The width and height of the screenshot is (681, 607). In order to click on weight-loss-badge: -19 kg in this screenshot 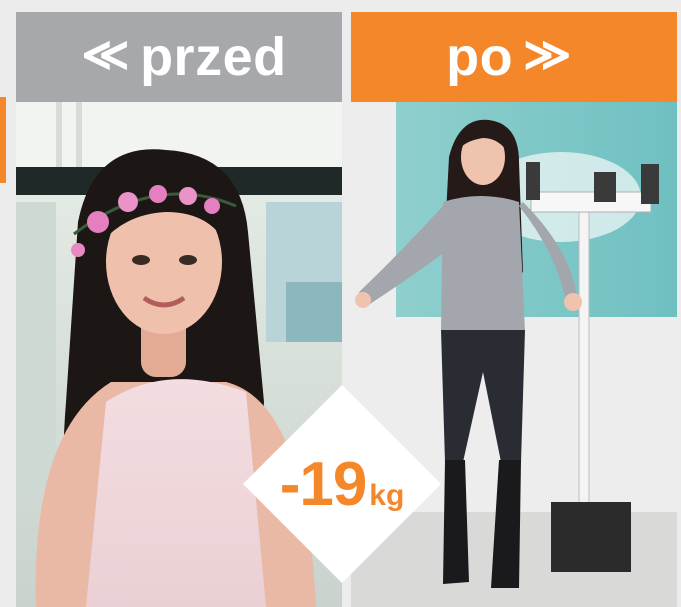, I will do `click(342, 484)`.